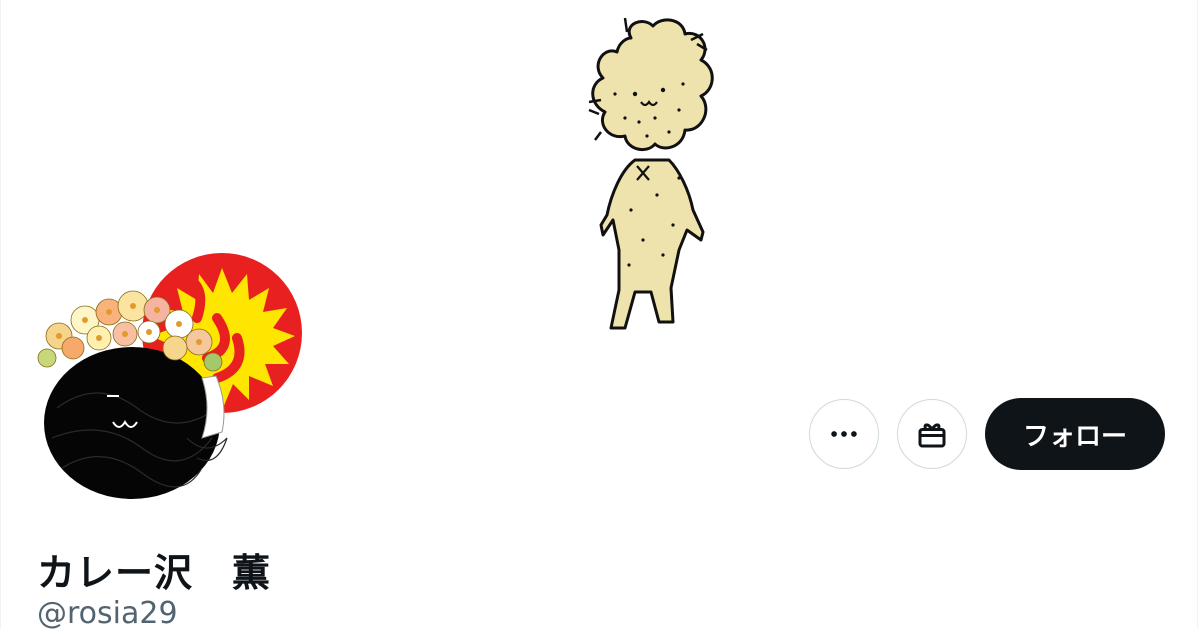 This screenshot has height=631, width=1200. Describe the element at coordinates (107, 613) in the screenshot. I see `username: @rosia29` at that location.